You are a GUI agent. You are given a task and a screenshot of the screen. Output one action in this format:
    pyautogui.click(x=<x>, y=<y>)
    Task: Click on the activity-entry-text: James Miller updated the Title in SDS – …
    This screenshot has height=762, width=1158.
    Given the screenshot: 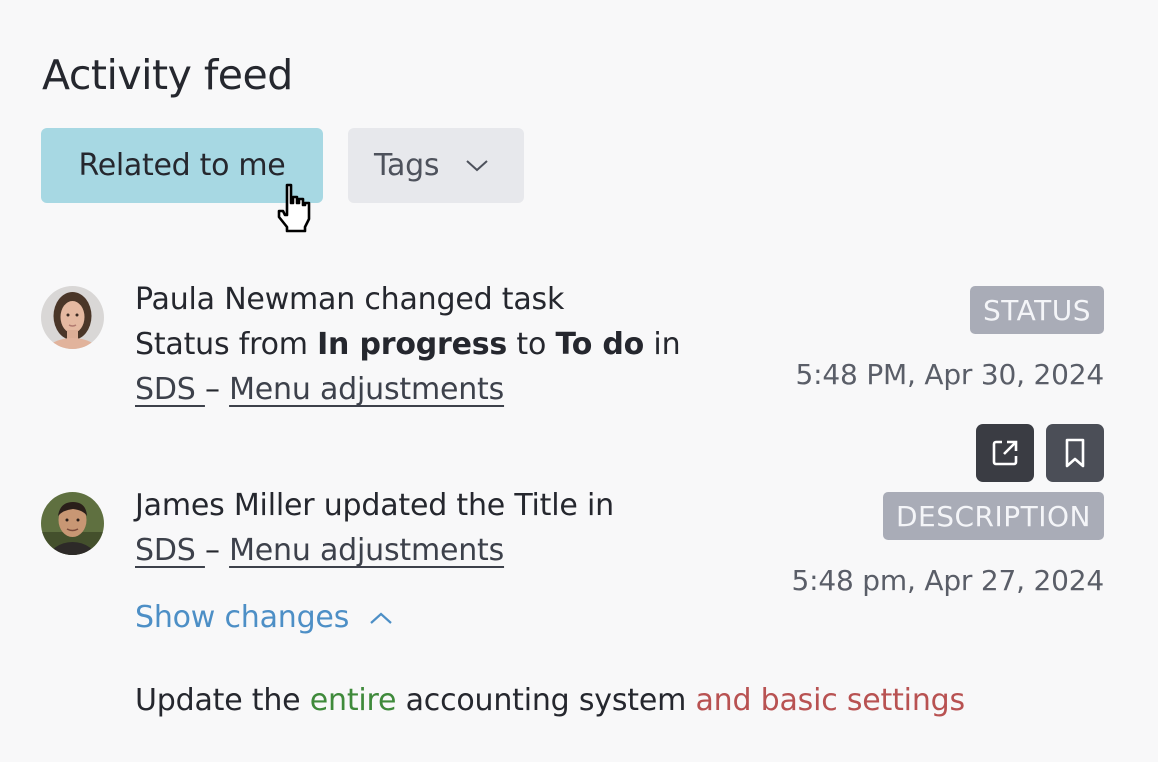 What is the action you would take?
    pyautogui.click(x=445, y=528)
    